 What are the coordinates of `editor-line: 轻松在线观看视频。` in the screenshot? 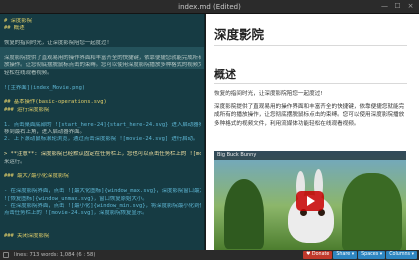 It's located at (28, 72).